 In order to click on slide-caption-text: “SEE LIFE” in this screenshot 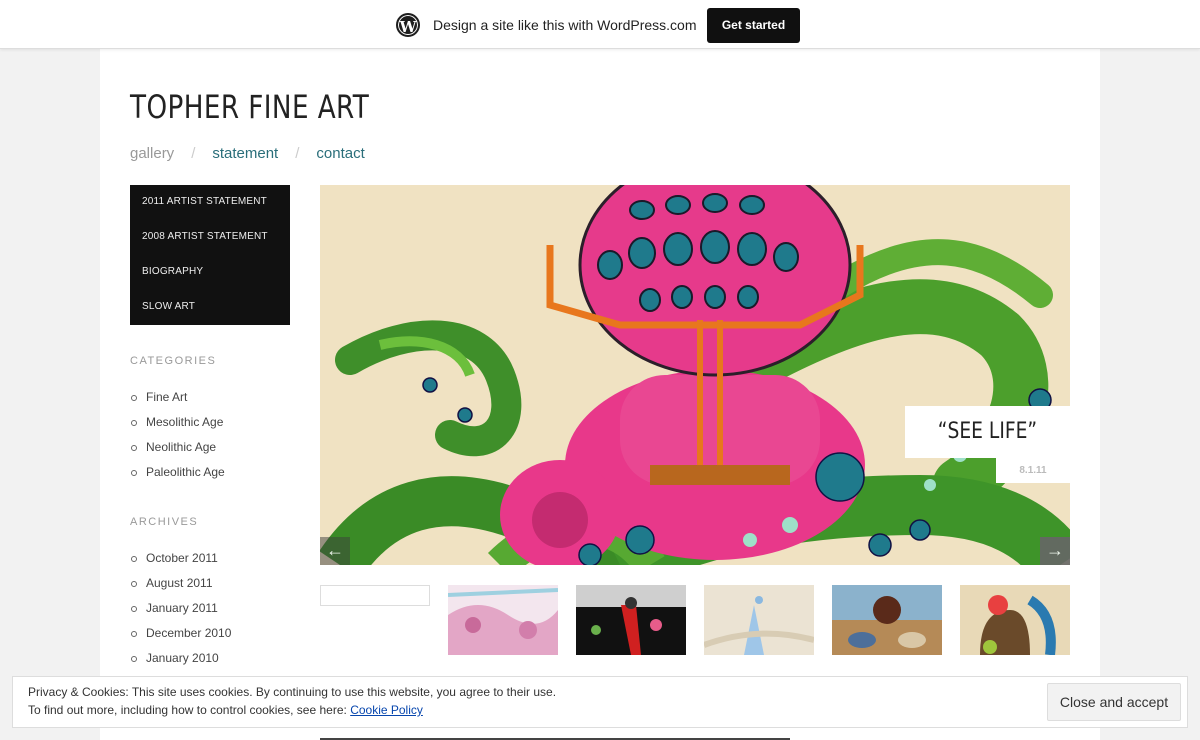, I will do `click(987, 431)`.